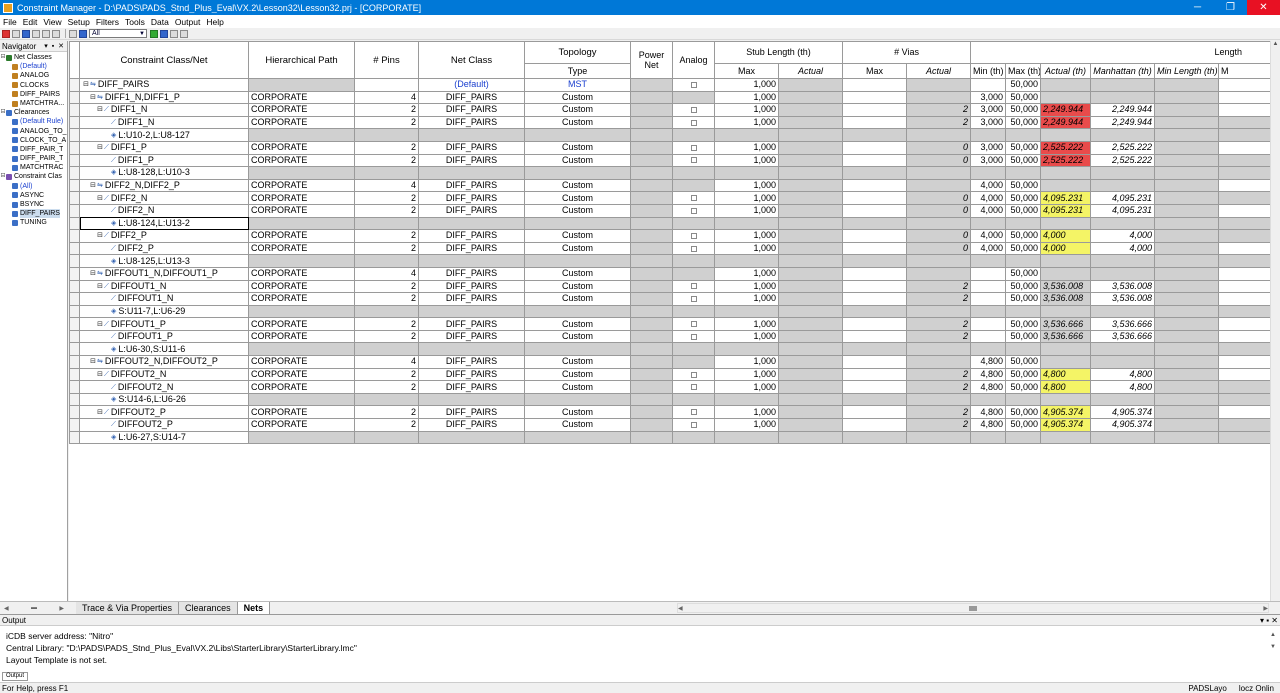  Describe the element at coordinates (988, 412) in the screenshot. I see `cell-length-min: 4,800` at that location.